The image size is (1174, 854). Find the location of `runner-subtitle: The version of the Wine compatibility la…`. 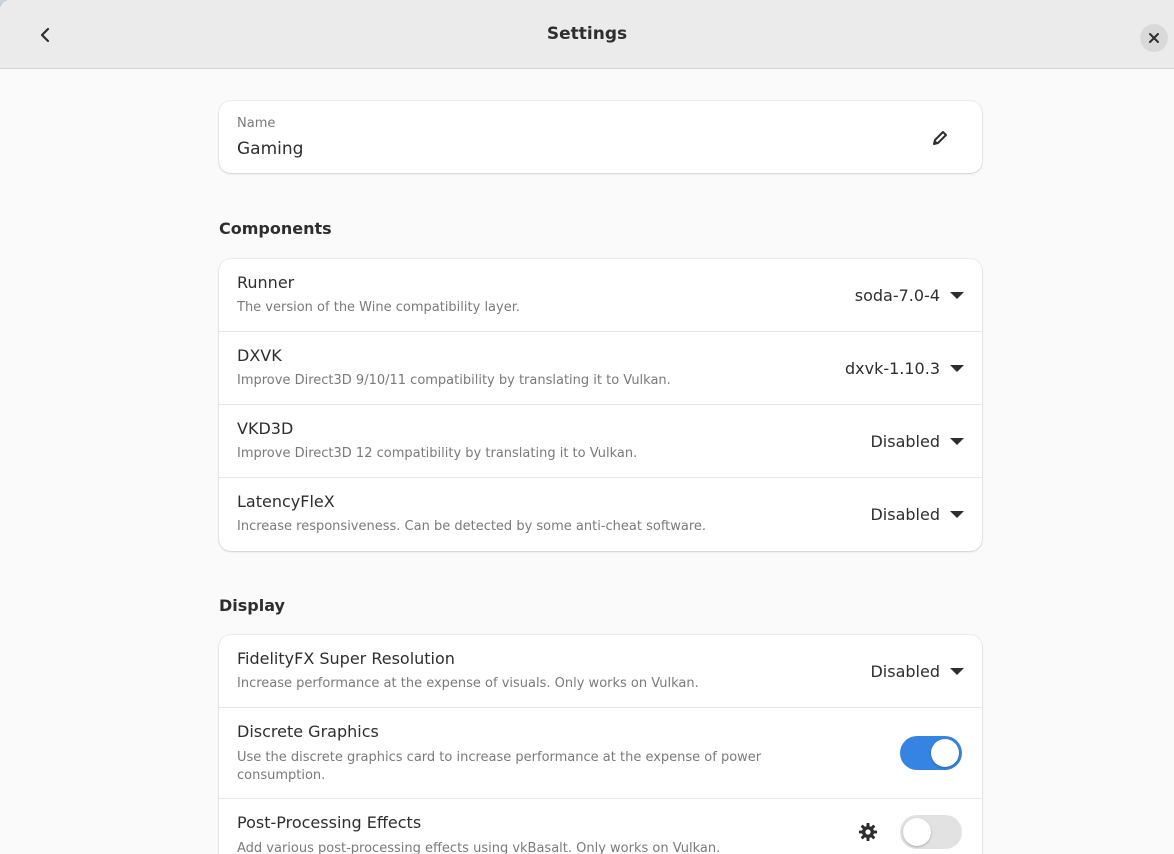

runner-subtitle: The version of the Wine compatibility la… is located at coordinates (378, 307).